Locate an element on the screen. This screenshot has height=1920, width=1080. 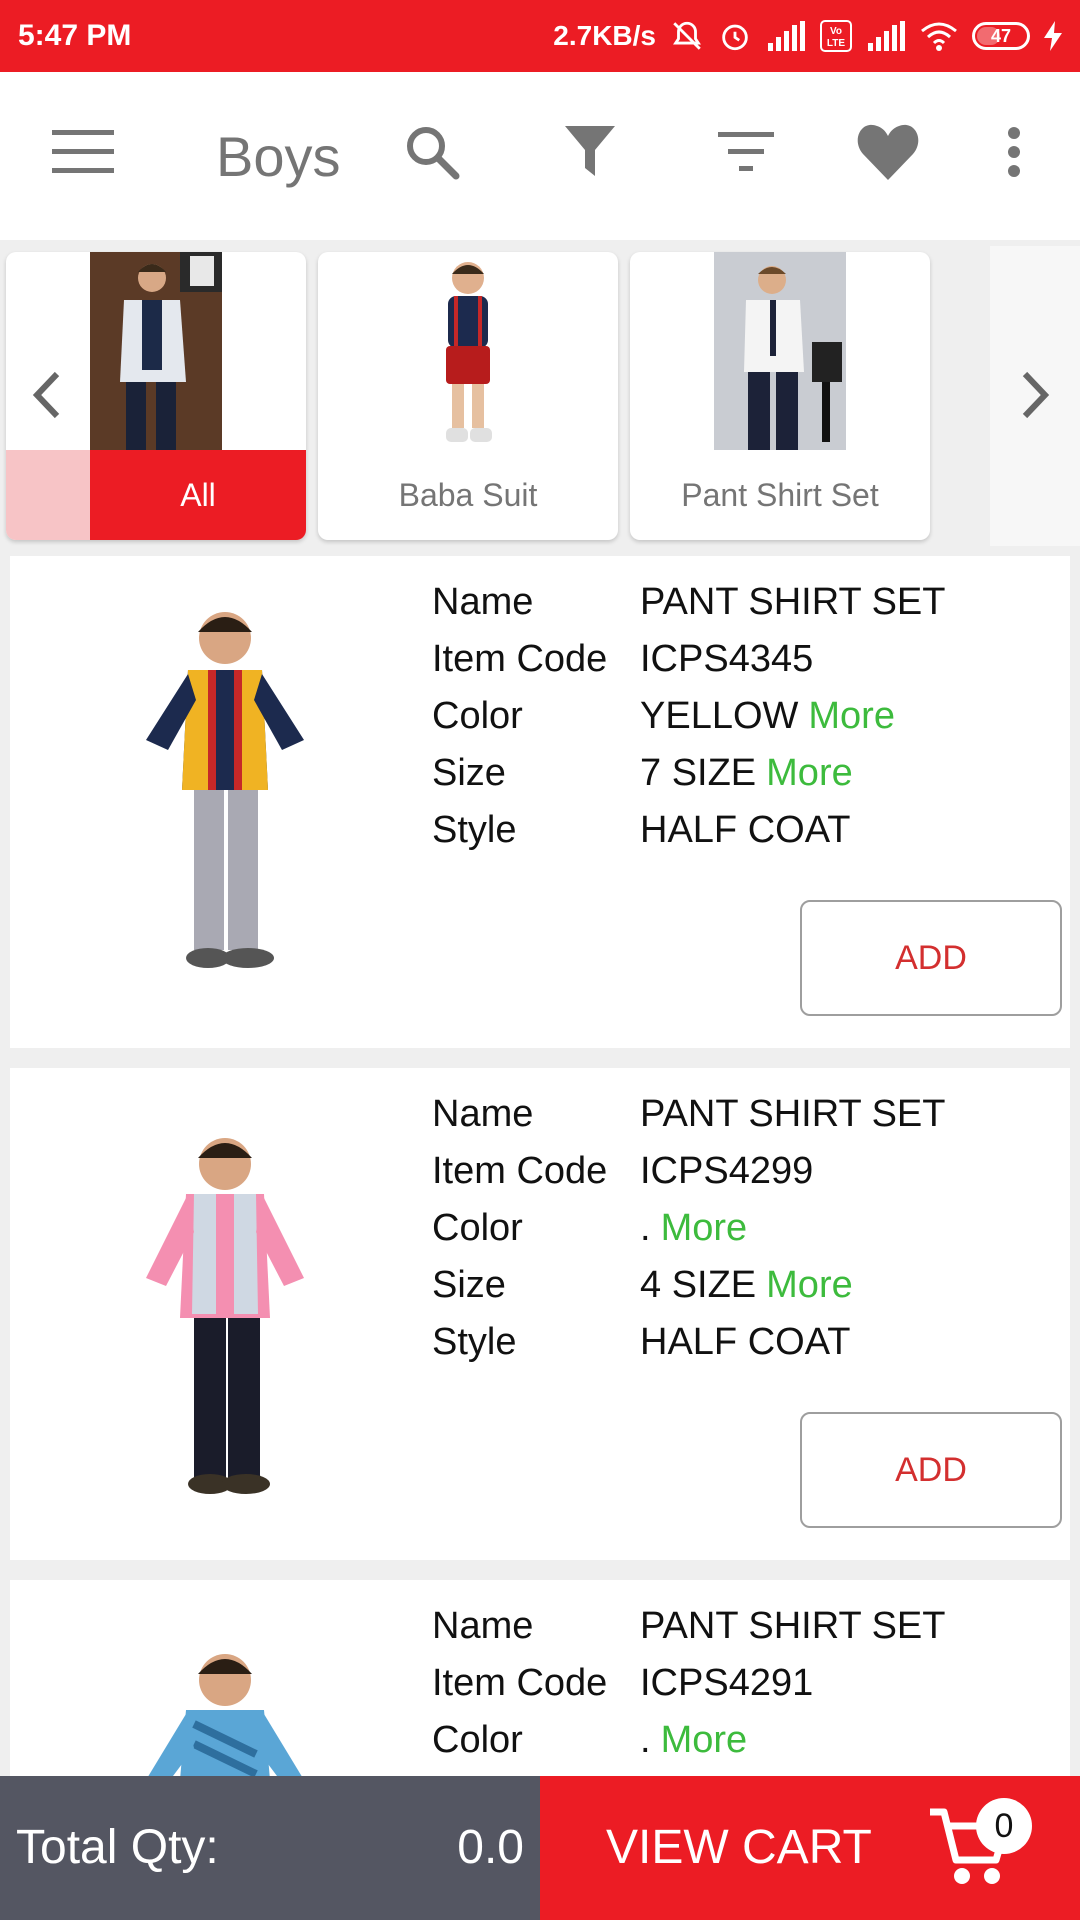
spec-row-size: Size 4 SIZE More is located at coordinates (688, 1285).